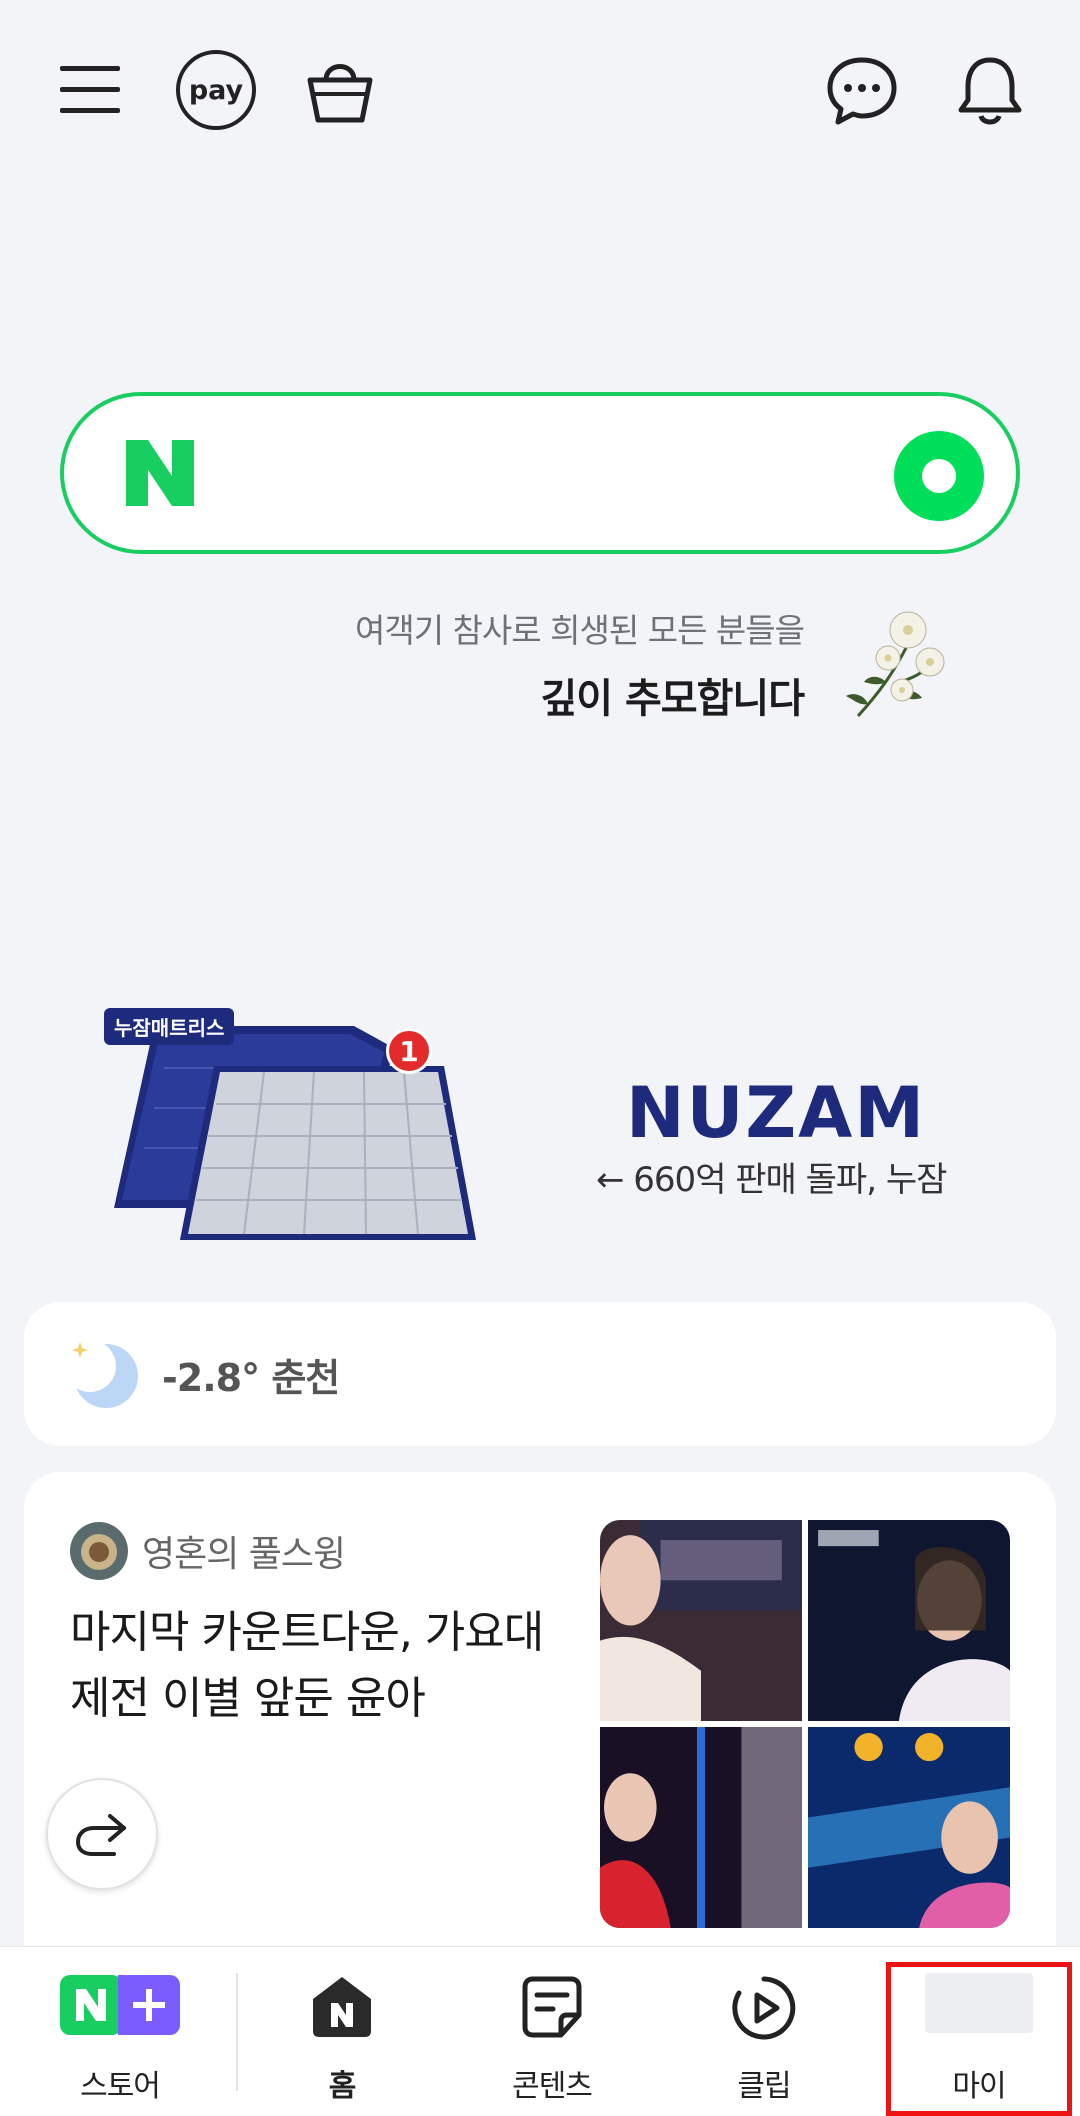  What do you see at coordinates (764, 2086) in the screenshot?
I see `nav-label-clip: 클립` at bounding box center [764, 2086].